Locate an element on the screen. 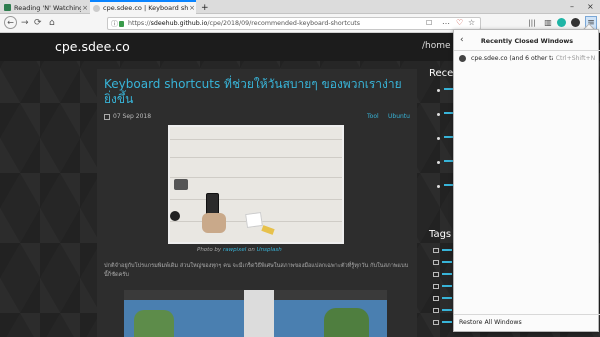  plus-icon: + is located at coordinates (205, 7).